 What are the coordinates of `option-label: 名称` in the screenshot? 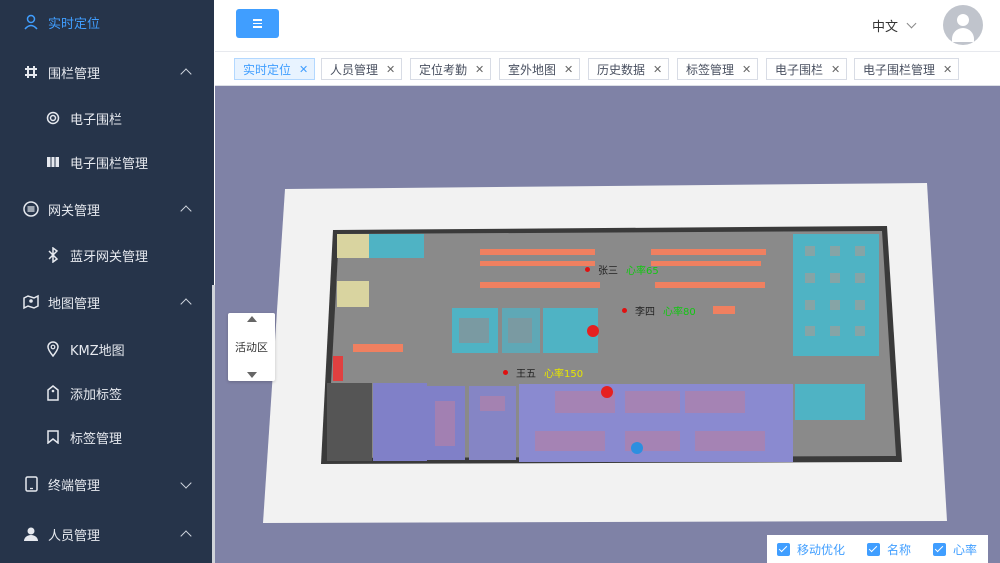 It's located at (899, 549).